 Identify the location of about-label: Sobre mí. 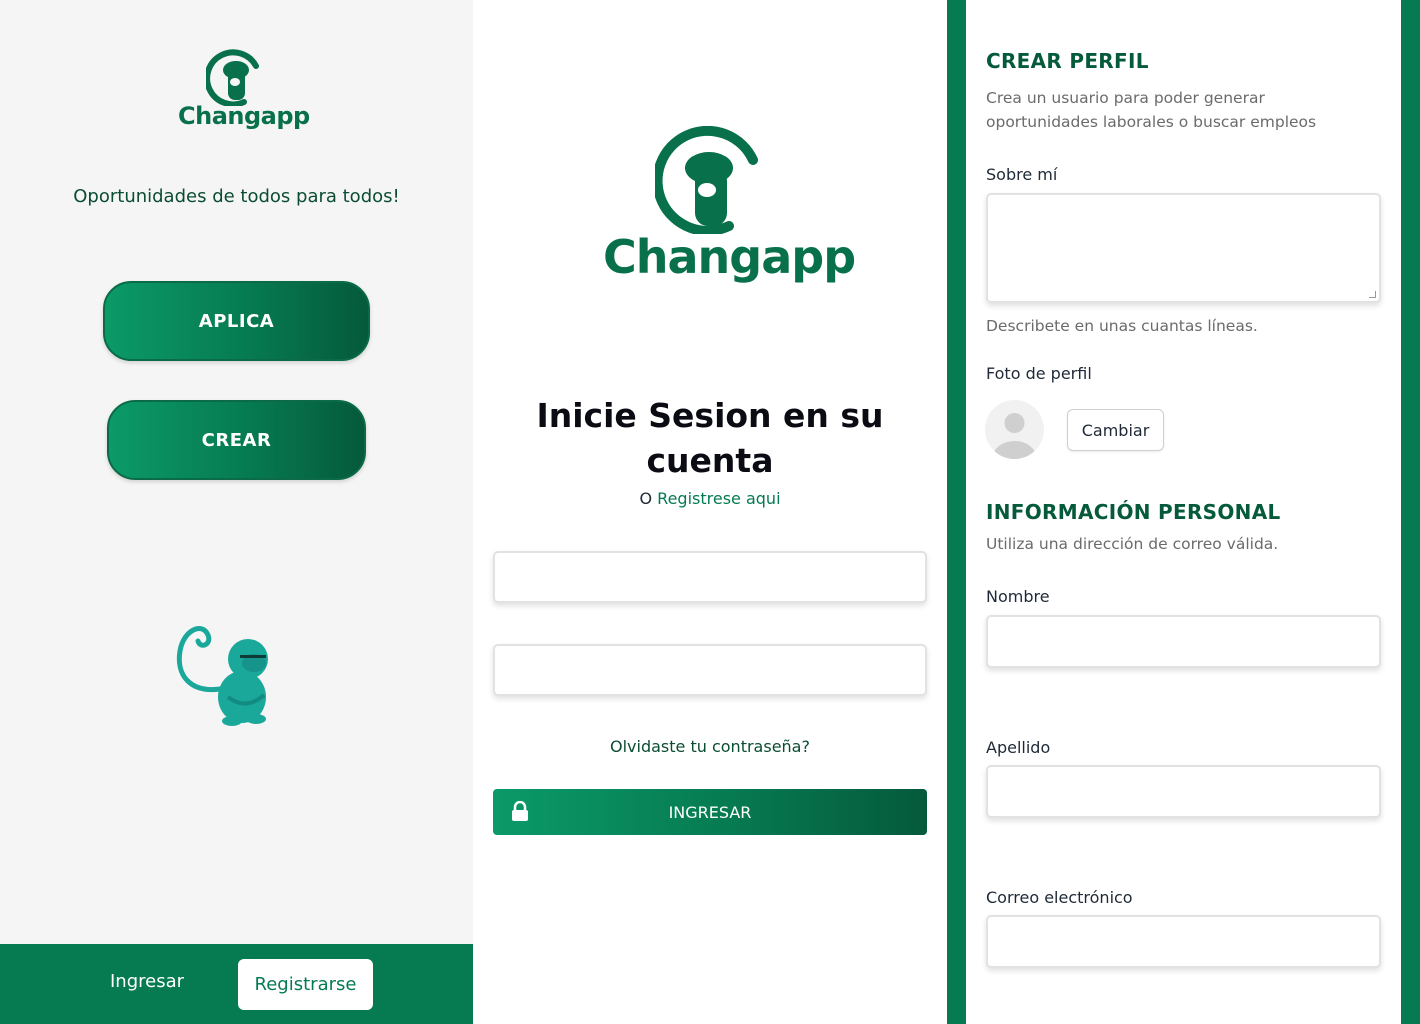
(1022, 174).